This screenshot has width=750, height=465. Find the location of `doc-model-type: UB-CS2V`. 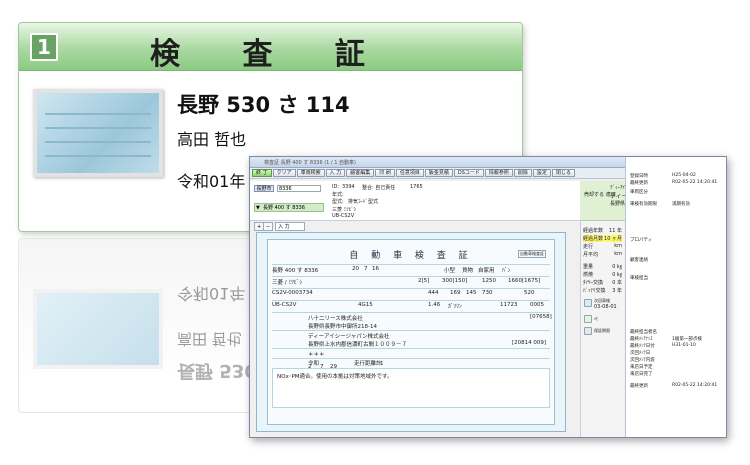

doc-model-type: UB-CS2V is located at coordinates (284, 305).